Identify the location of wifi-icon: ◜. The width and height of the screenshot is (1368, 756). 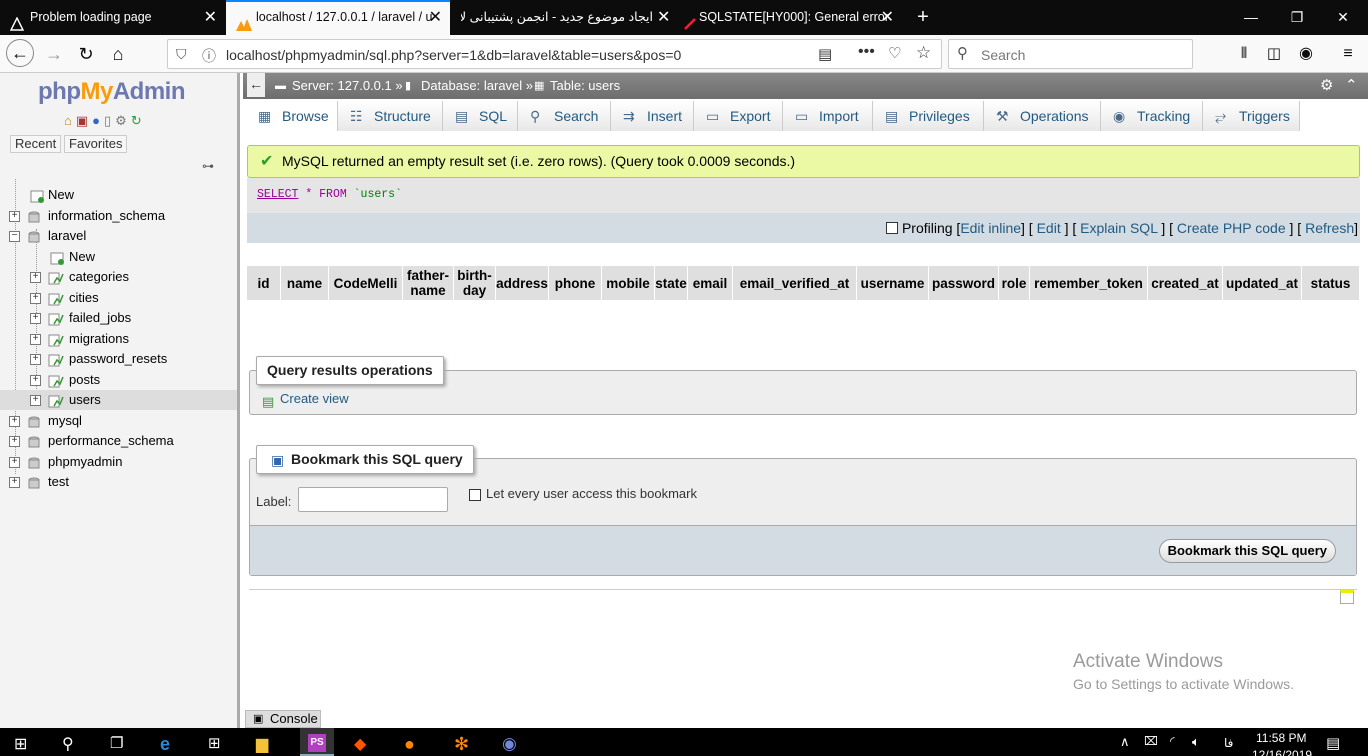
(1180, 744).